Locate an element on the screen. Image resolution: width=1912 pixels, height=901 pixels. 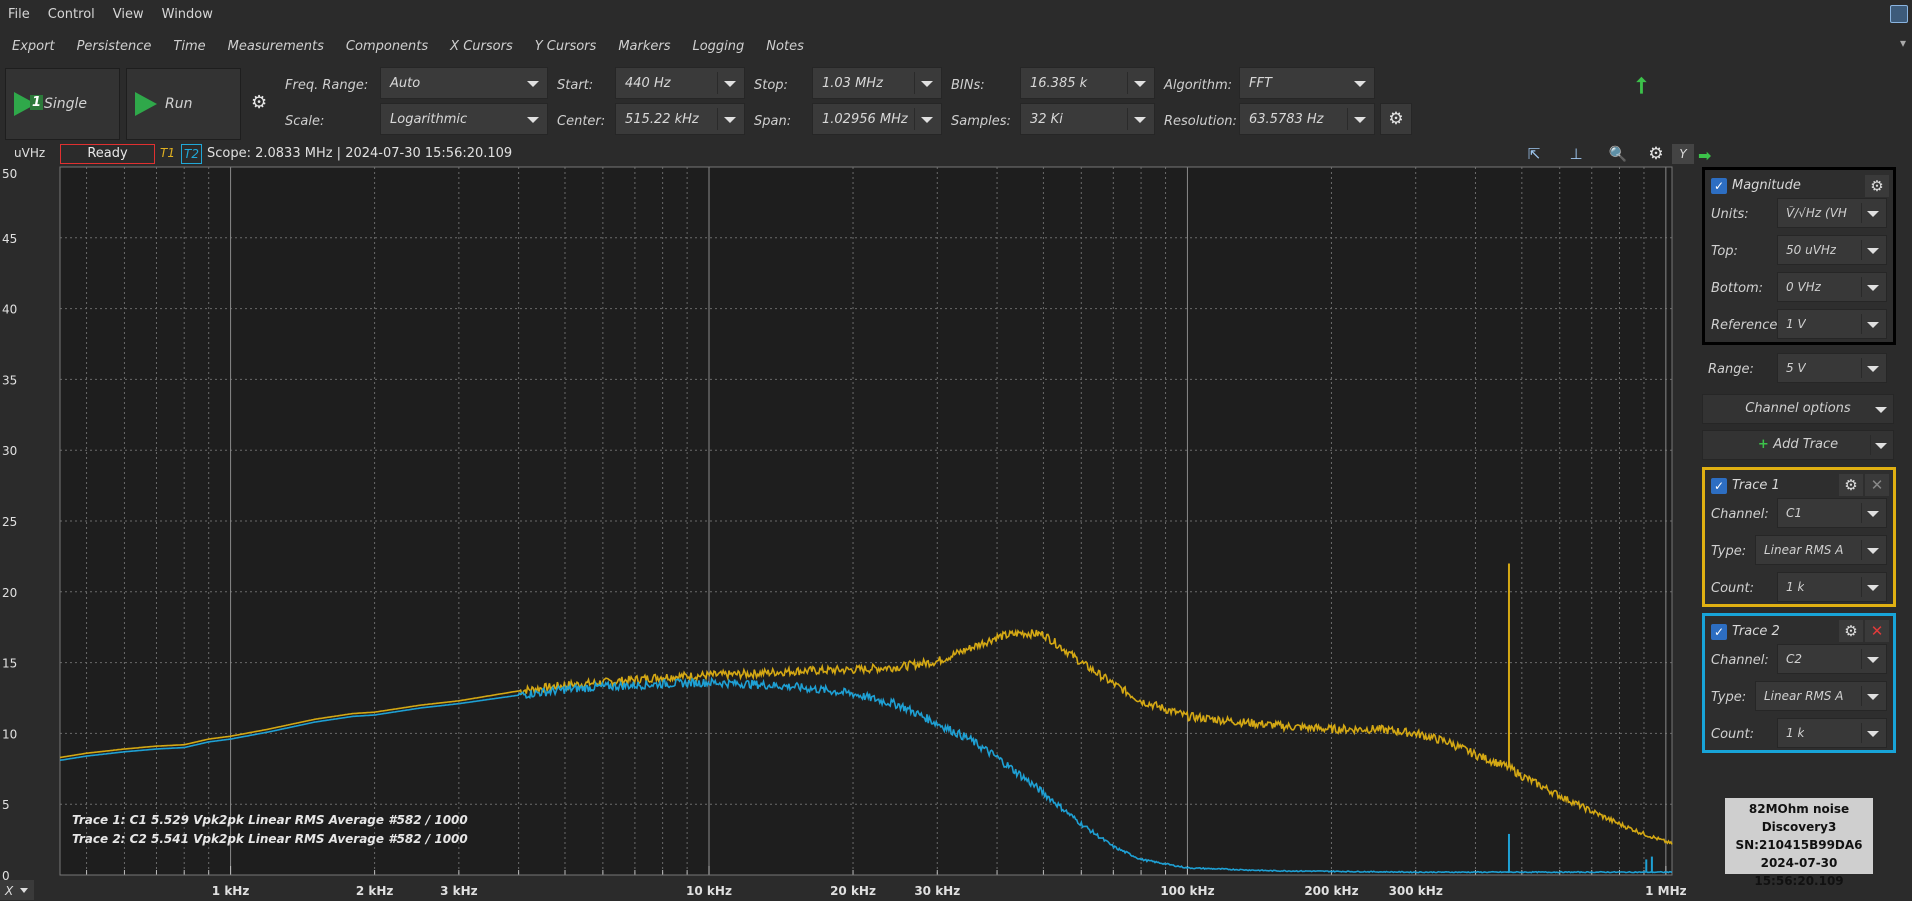
units-select: V̄/√Hz (VH is located at coordinates (1832, 213).